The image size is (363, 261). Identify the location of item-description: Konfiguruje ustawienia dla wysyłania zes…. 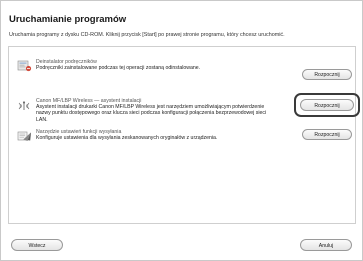
(127, 138).